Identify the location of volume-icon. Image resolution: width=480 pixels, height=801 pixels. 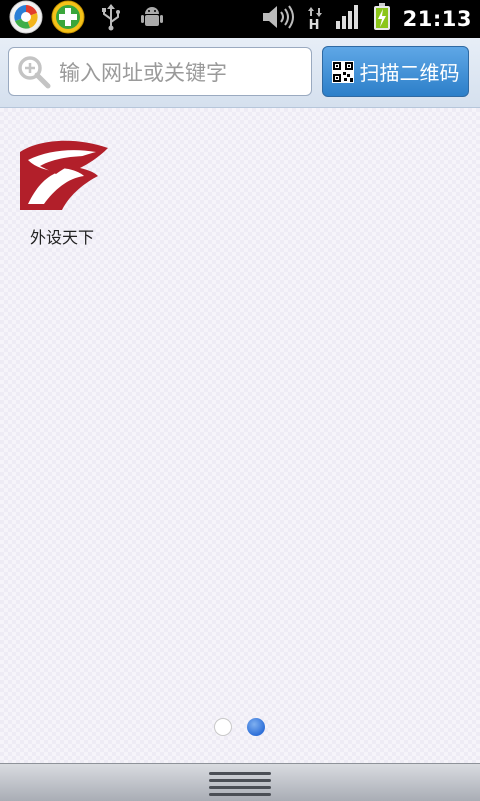
(278, 19).